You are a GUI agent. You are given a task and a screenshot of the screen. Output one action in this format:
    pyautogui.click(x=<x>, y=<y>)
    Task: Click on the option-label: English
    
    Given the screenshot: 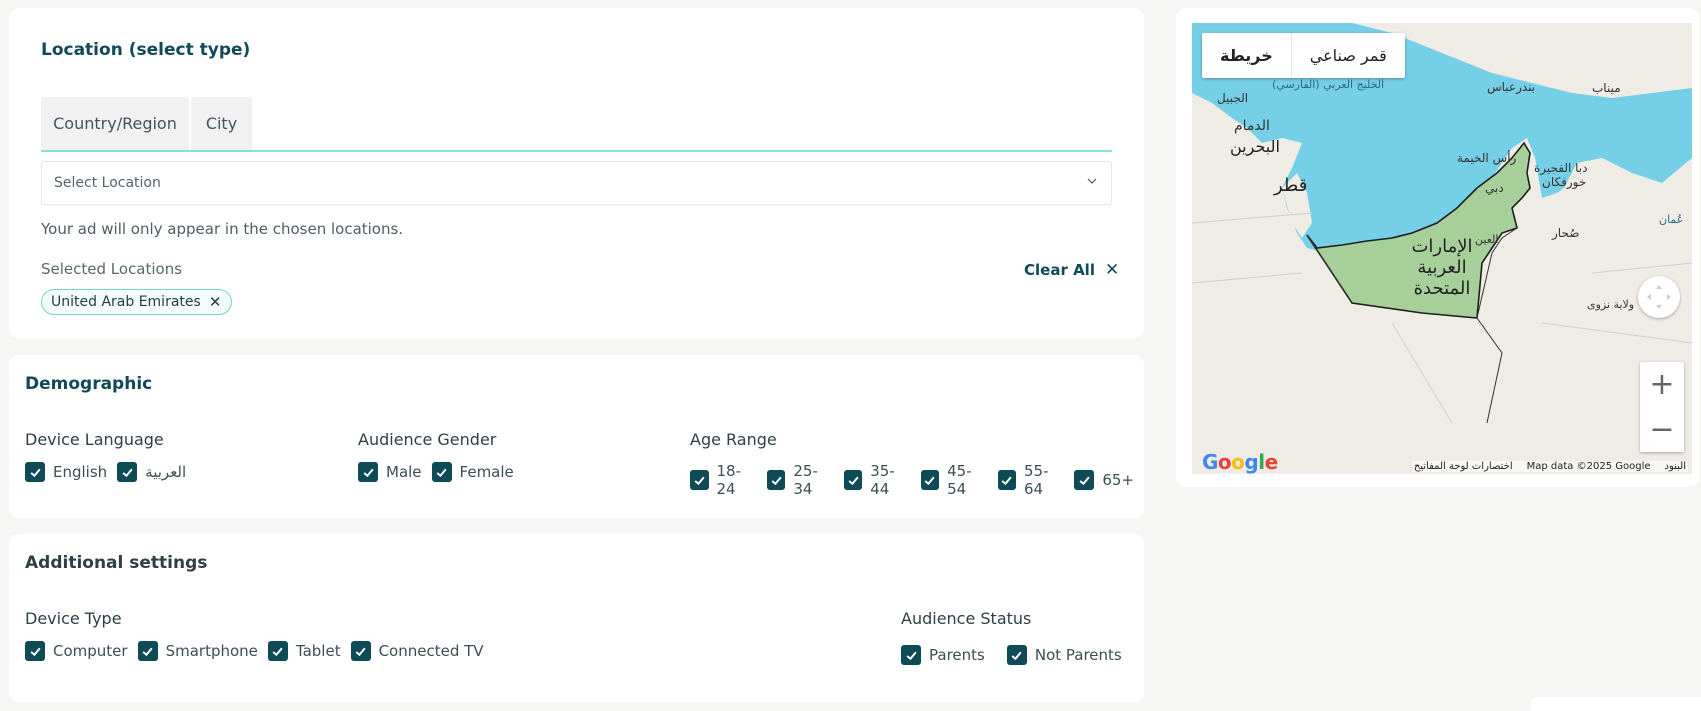 What is the action you would take?
    pyautogui.click(x=80, y=472)
    